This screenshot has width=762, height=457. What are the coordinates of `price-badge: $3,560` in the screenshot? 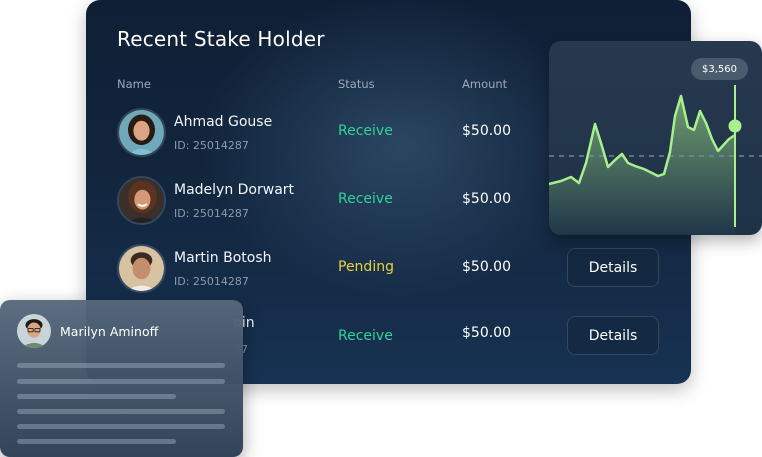 It's located at (719, 69).